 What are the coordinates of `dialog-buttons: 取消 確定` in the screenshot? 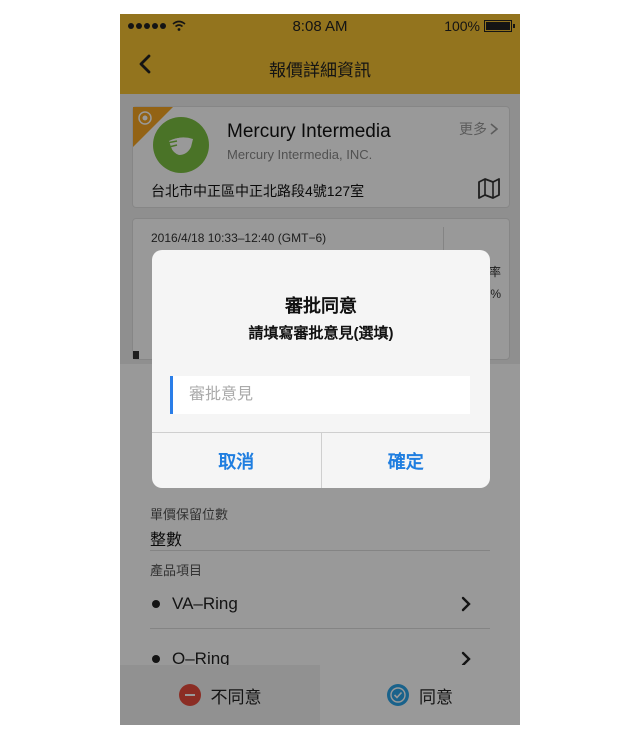 It's located at (321, 460).